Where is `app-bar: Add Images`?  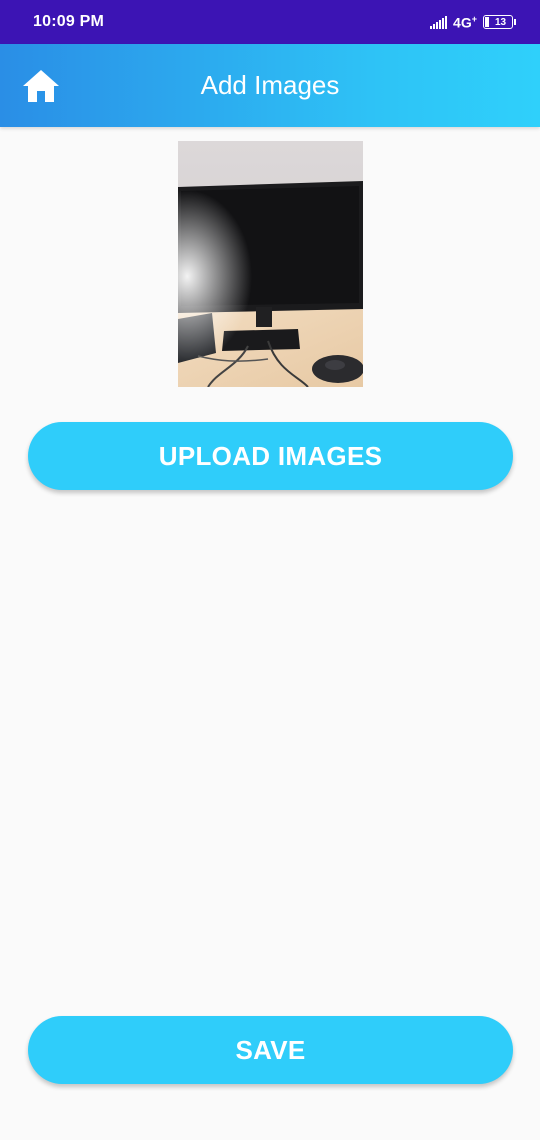 app-bar: Add Images is located at coordinates (270, 85).